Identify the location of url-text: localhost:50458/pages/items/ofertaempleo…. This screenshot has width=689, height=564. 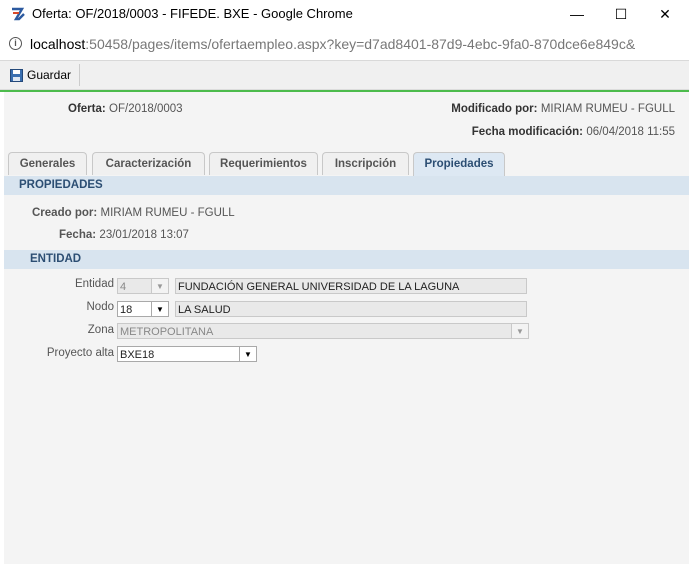
(332, 44).